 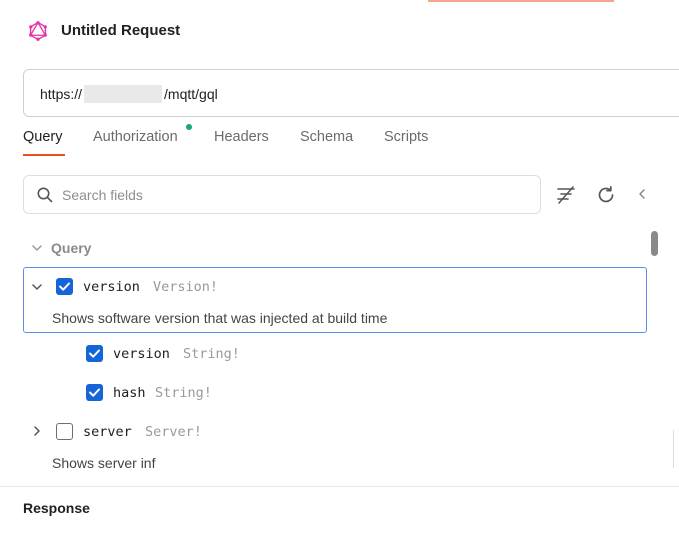 What do you see at coordinates (107, 432) in the screenshot?
I see `field-name: server` at bounding box center [107, 432].